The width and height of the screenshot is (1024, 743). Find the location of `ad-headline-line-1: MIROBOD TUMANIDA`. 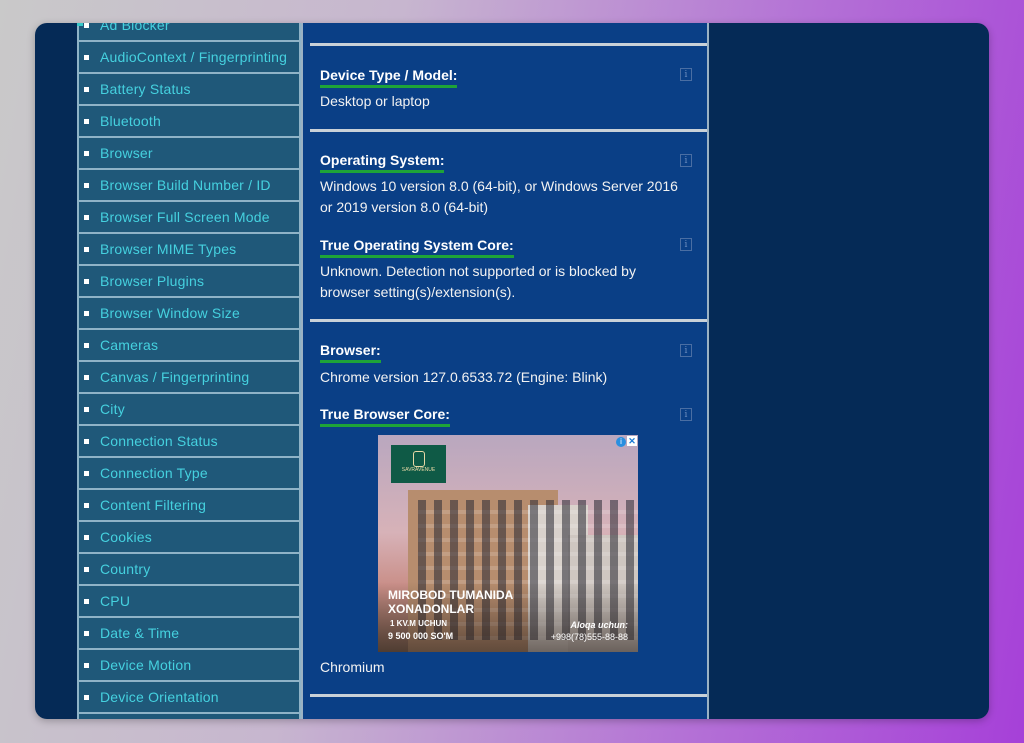

ad-headline-line-1: MIROBOD TUMANIDA is located at coordinates (451, 595).